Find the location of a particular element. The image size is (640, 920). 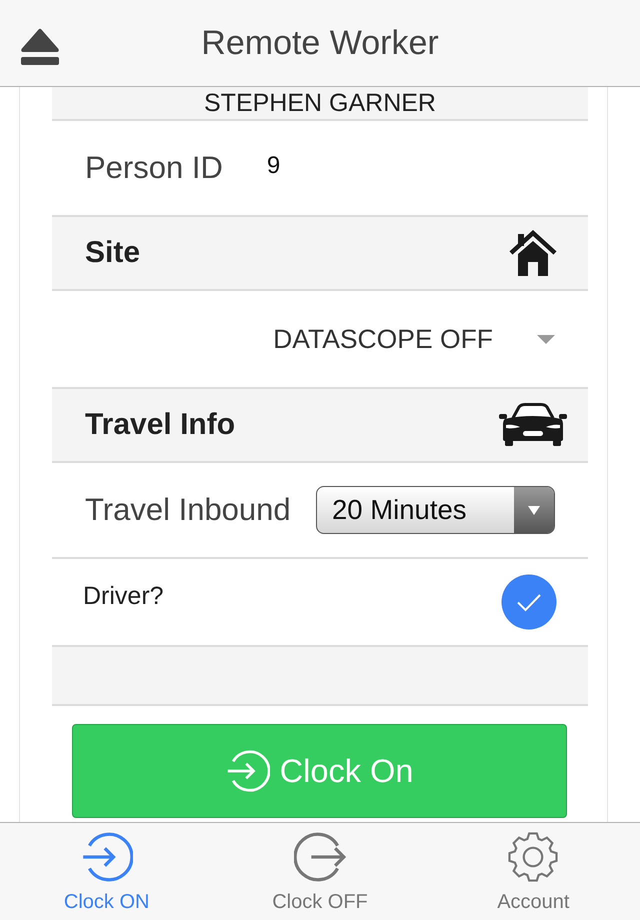

checkbox is located at coordinates (529, 602).